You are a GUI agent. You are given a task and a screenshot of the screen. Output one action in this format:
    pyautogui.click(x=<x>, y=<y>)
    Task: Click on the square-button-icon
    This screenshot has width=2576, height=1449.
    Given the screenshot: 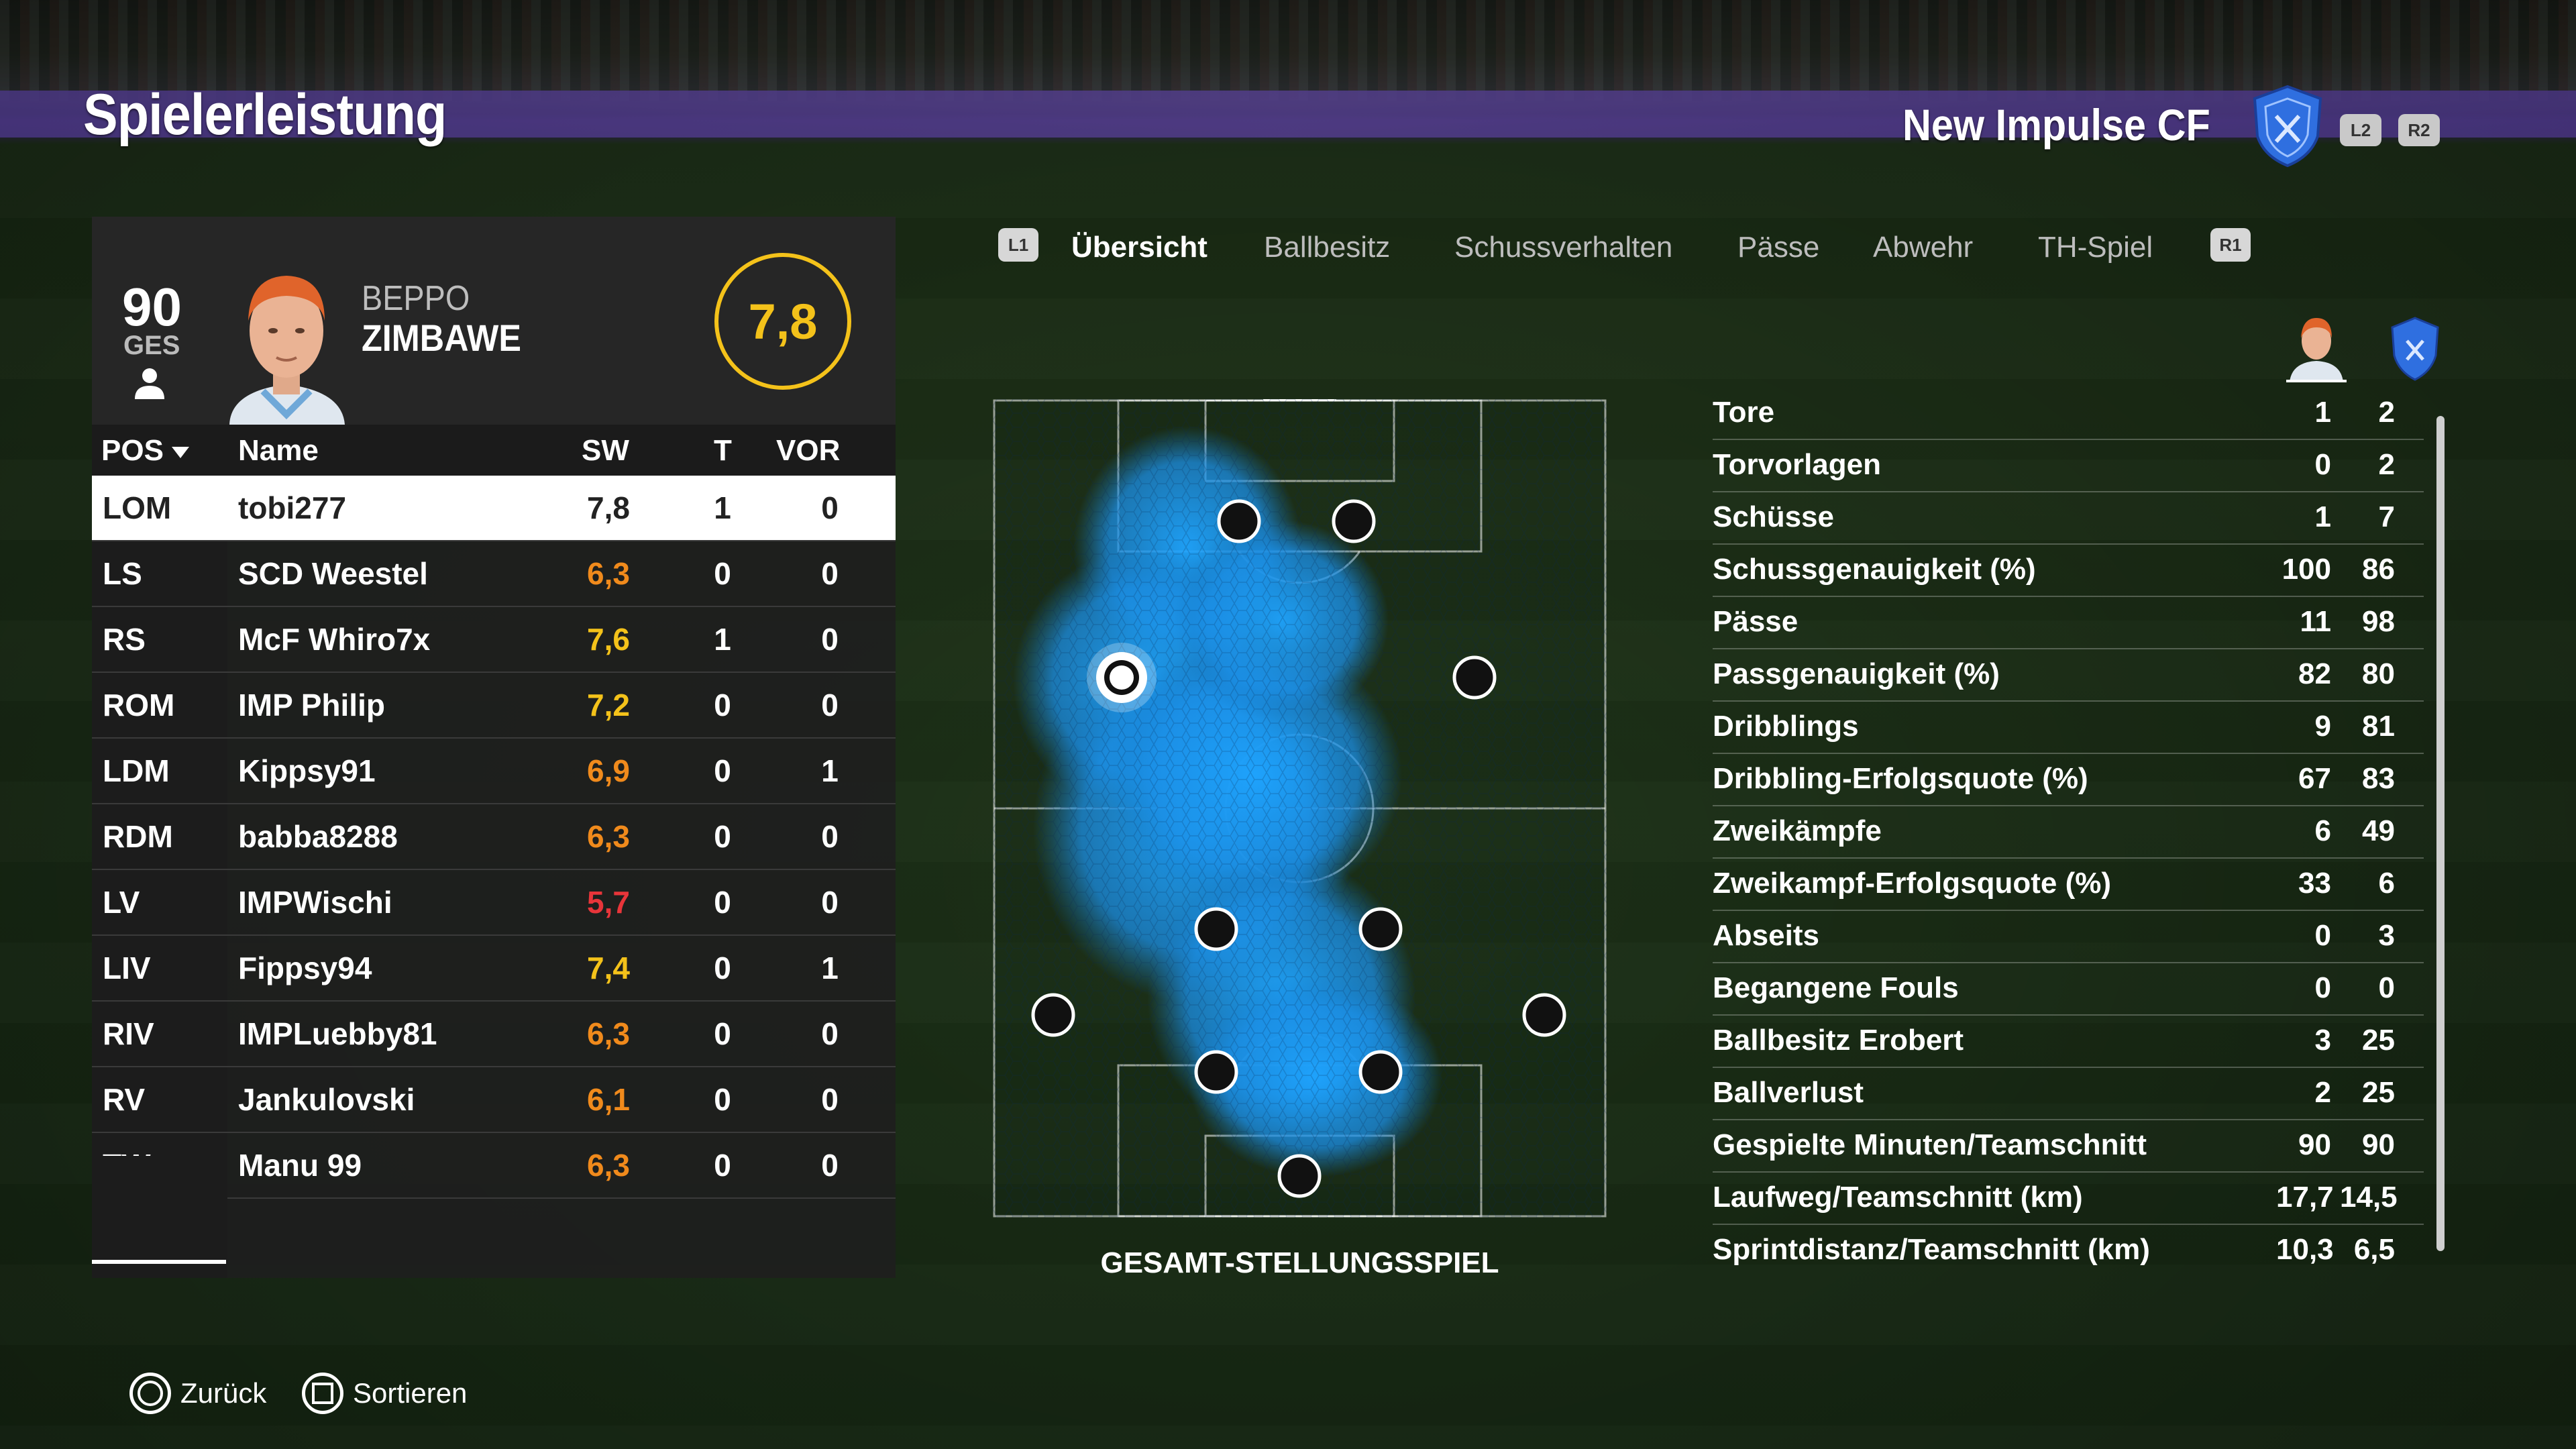 What is the action you would take?
    pyautogui.click(x=322, y=1393)
    